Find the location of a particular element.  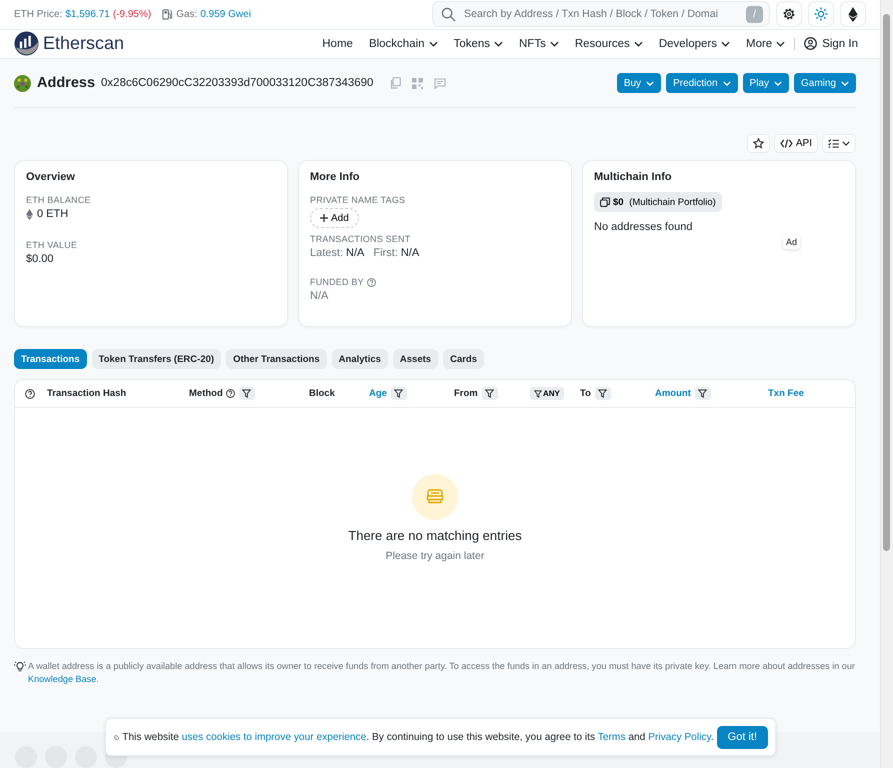

code-icon is located at coordinates (786, 143).